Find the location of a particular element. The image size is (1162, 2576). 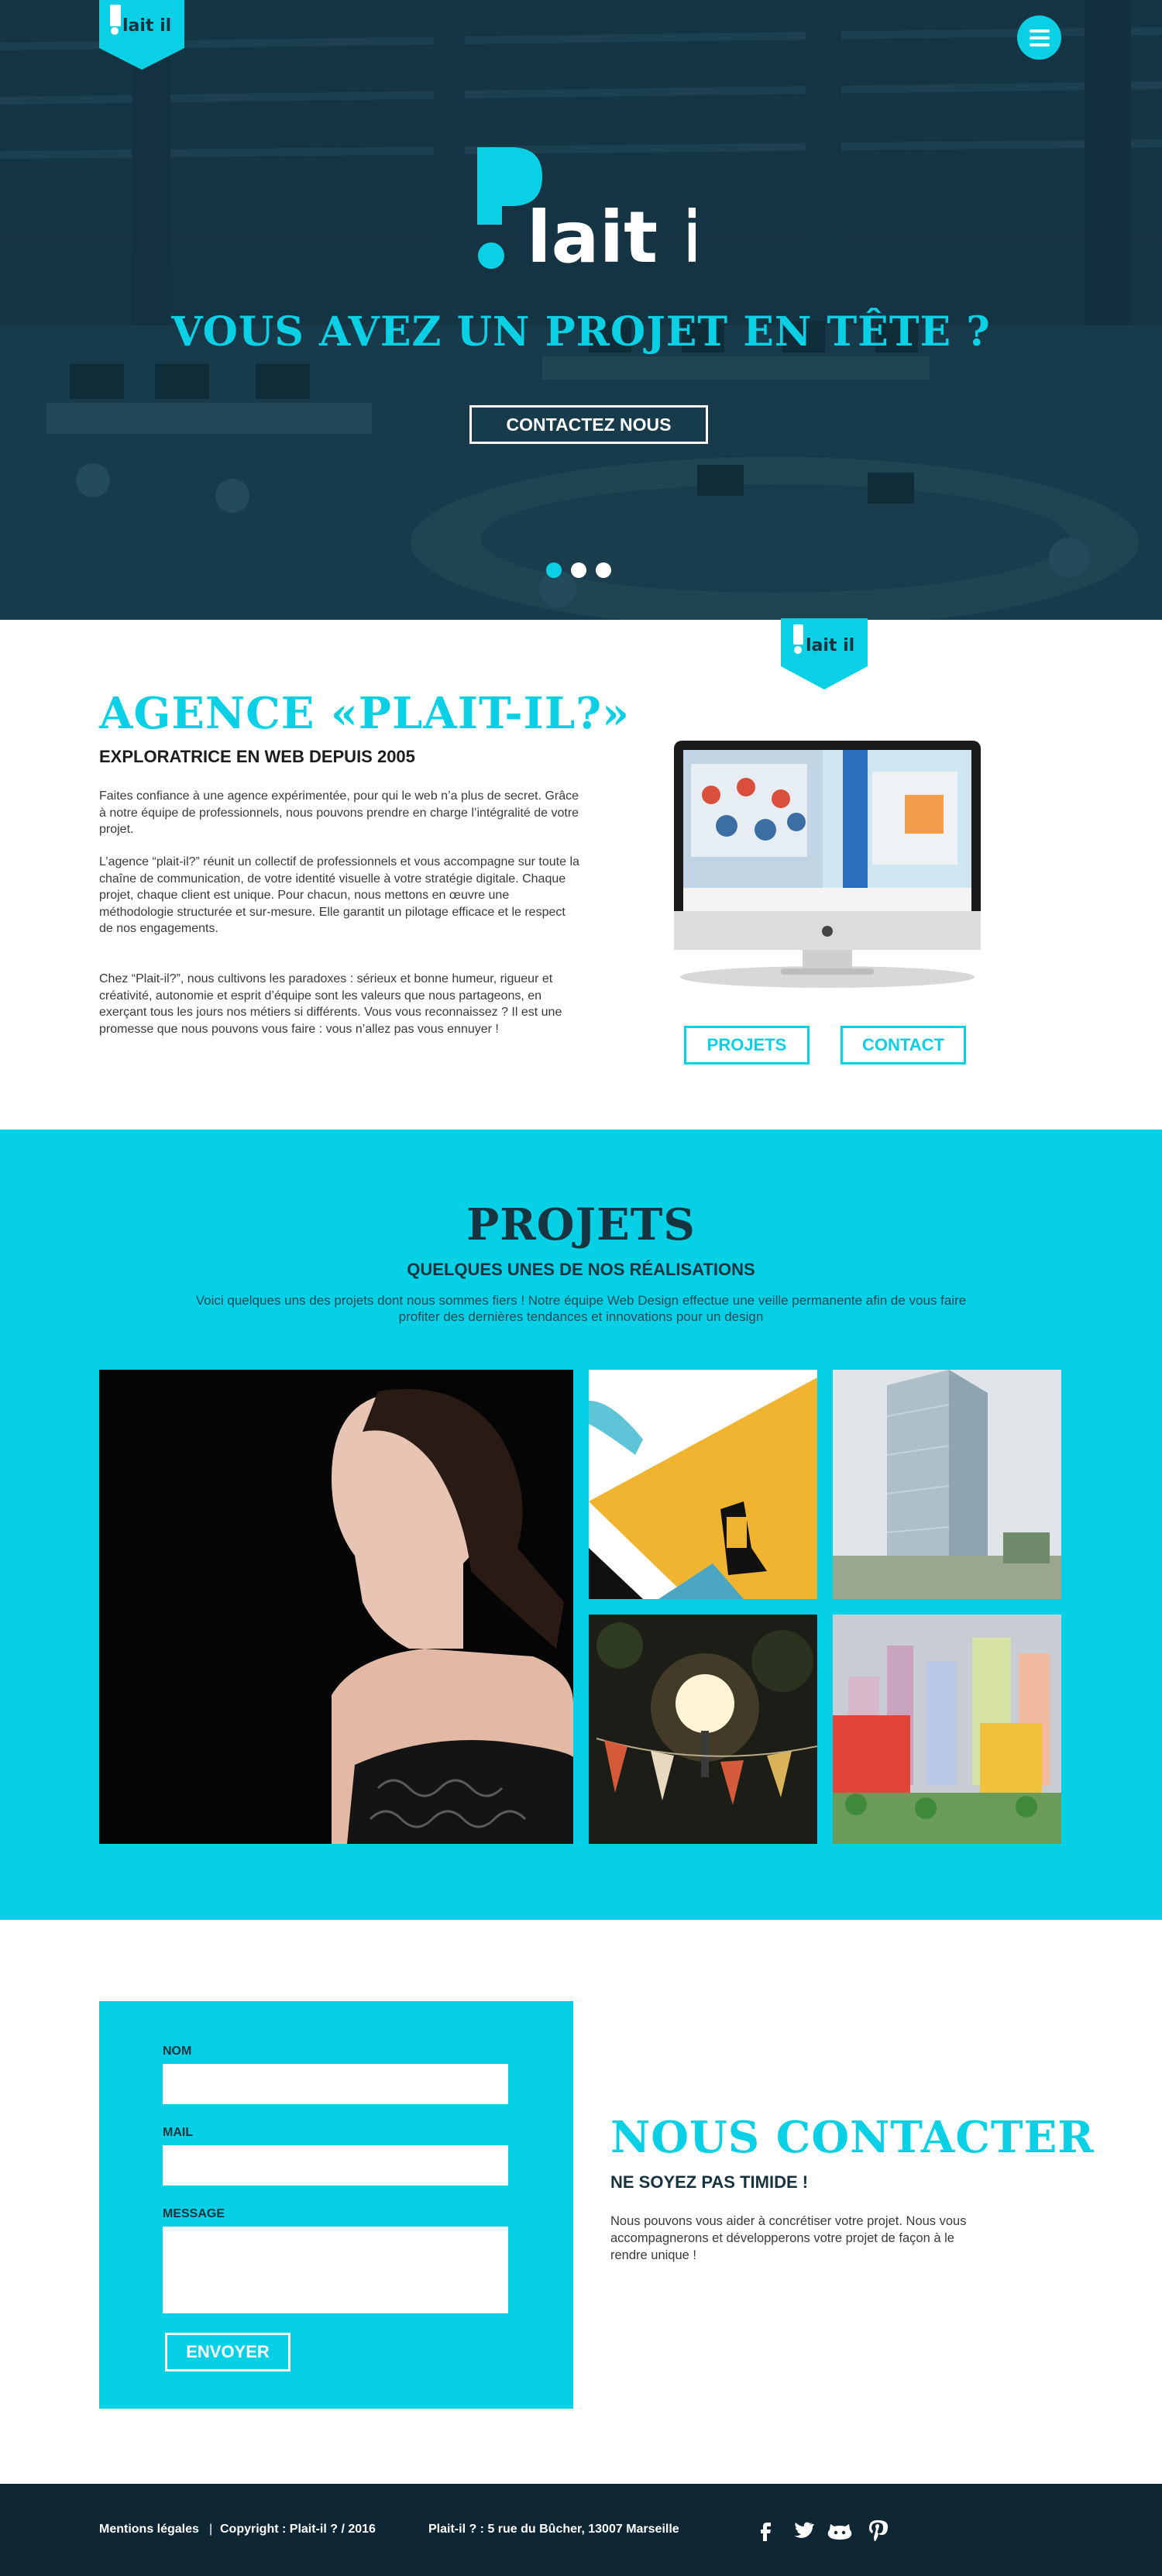

projets-title: PROJETS is located at coordinates (581, 1224).